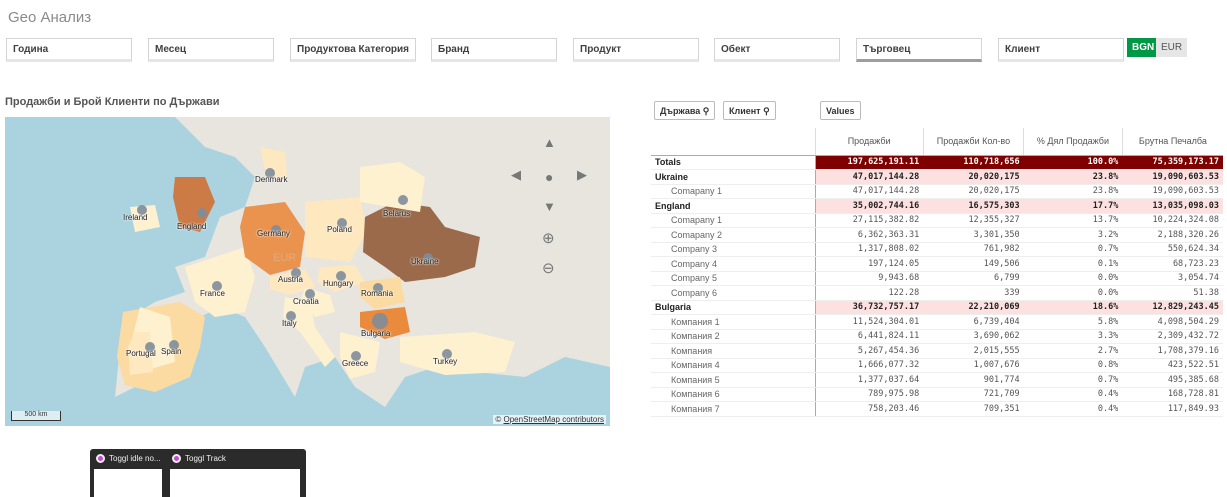 The height and width of the screenshot is (497, 1227). Describe the element at coordinates (973, 142) in the screenshot. I see `header-col-2: Продажби Кол-во` at that location.